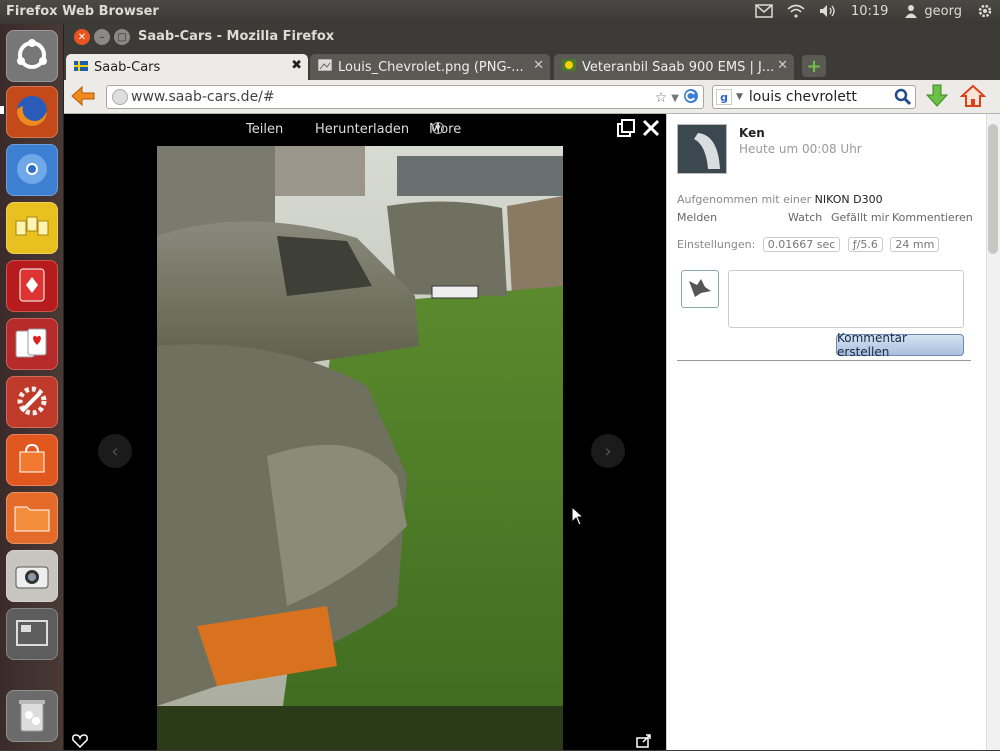 The height and width of the screenshot is (751, 1000). I want to click on workspace-icon, so click(32, 634).